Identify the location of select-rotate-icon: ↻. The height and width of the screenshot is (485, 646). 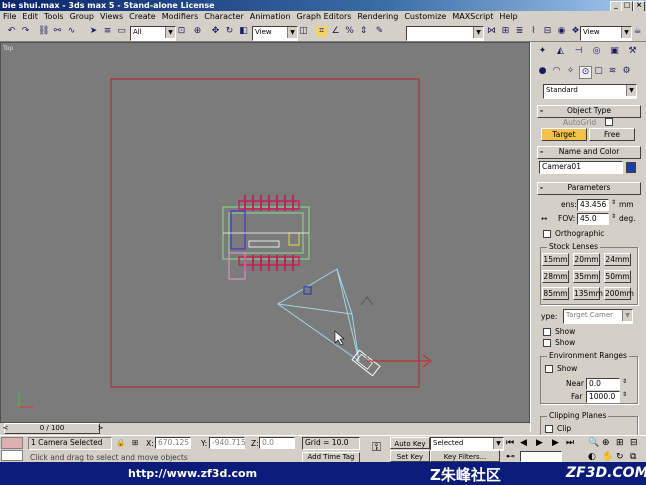
(229, 31).